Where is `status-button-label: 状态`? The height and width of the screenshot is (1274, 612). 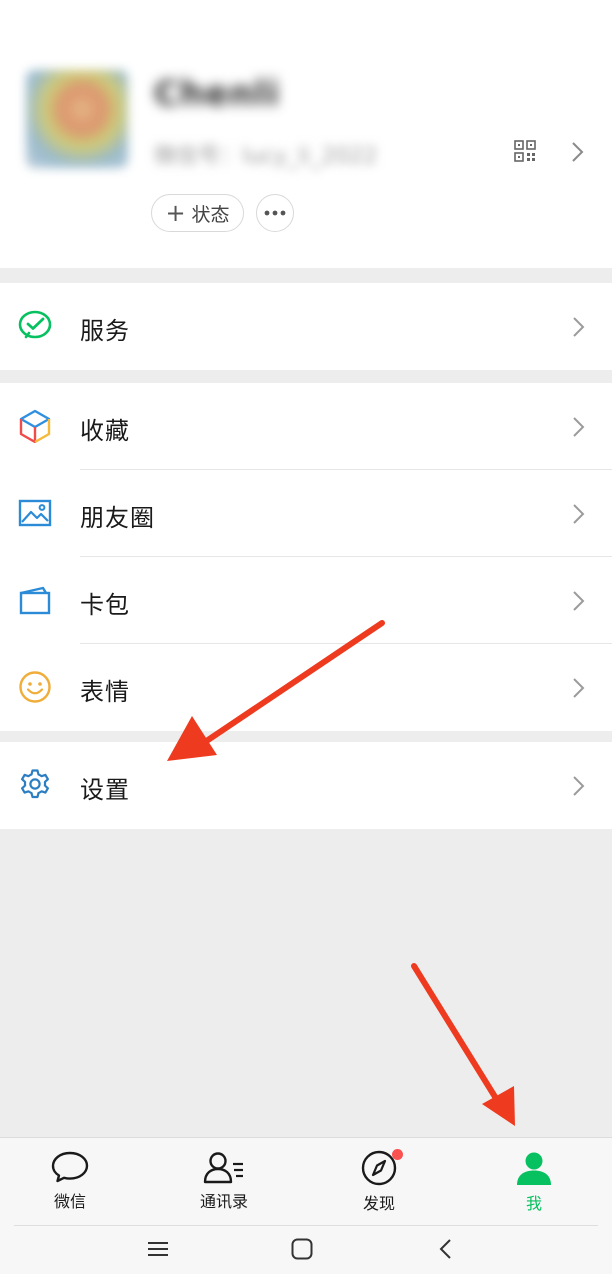
status-button-label: 状态 is located at coordinates (210, 214).